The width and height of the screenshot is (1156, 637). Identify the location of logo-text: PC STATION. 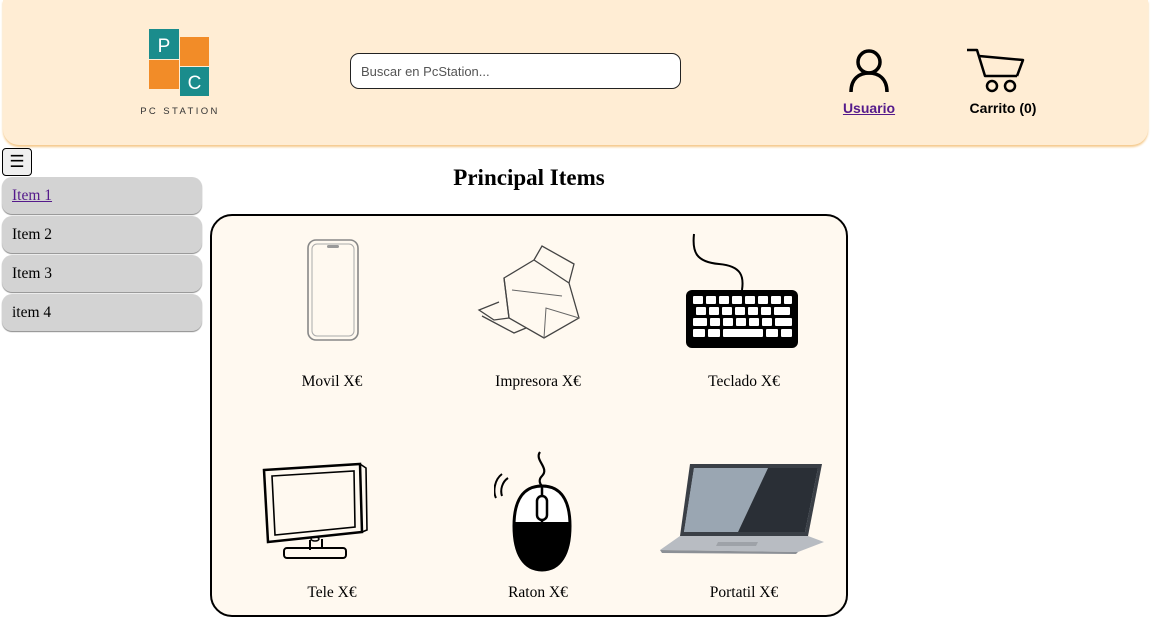
(180, 111).